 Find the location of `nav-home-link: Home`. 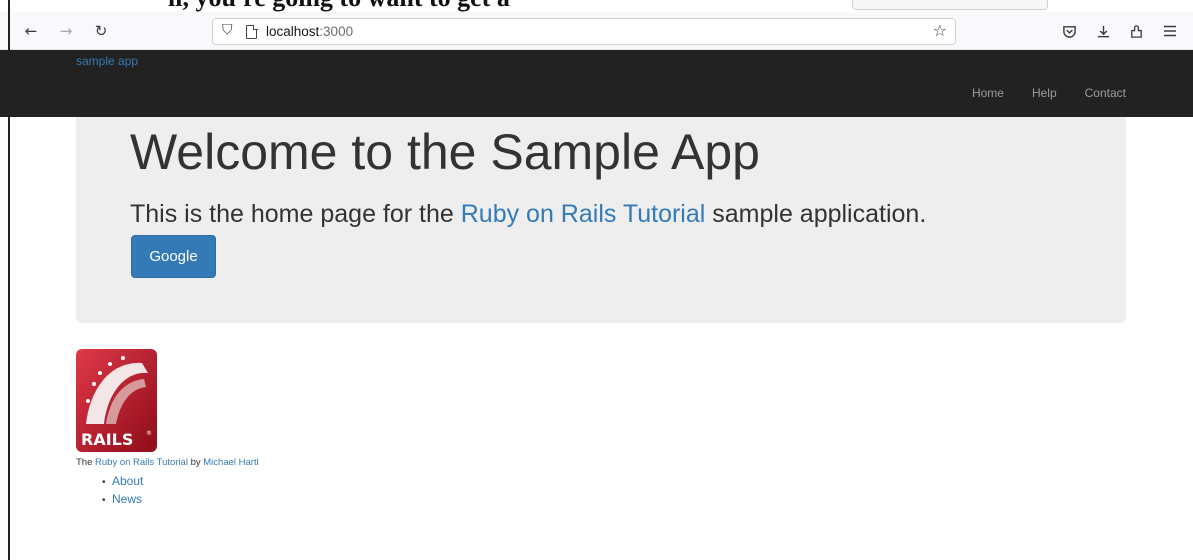

nav-home-link: Home is located at coordinates (988, 93).